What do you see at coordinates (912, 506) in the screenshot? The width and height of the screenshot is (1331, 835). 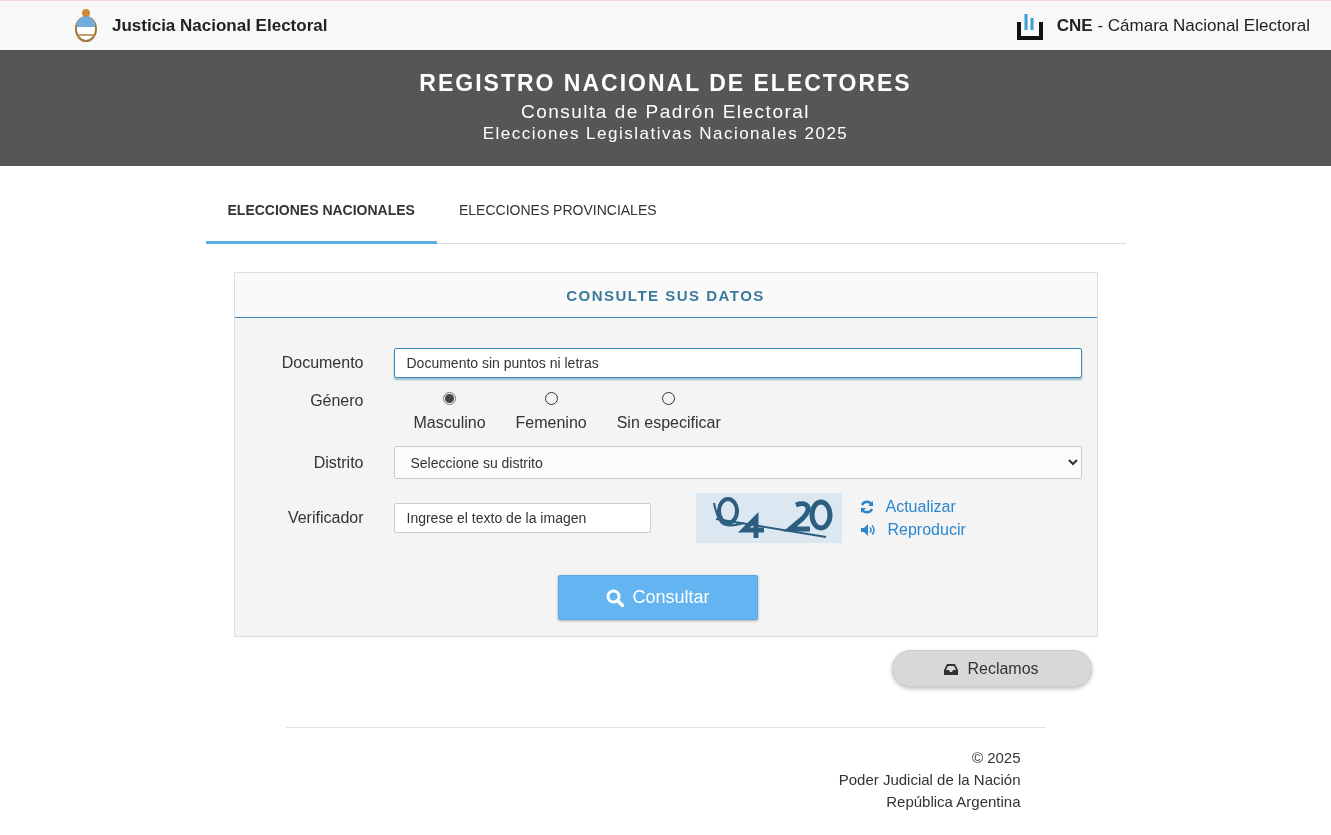 I see `refresh-link: Actualizar` at bounding box center [912, 506].